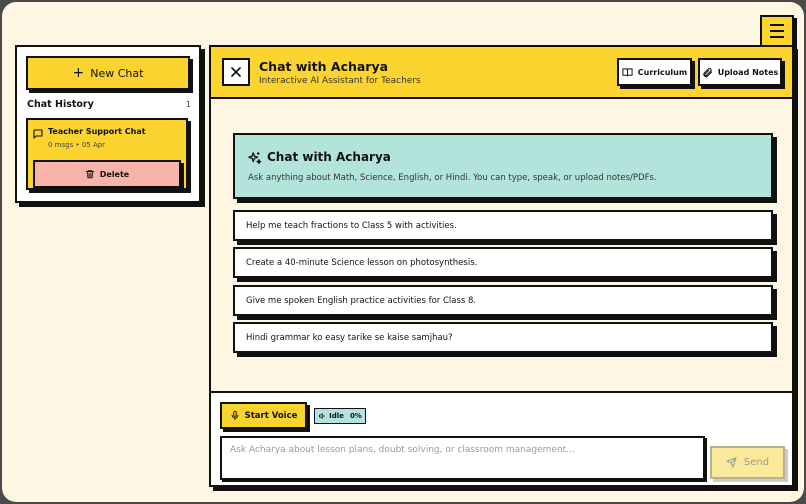  Describe the element at coordinates (97, 131) in the screenshot. I see `chat-item-title: Teacher Support Chat` at that location.